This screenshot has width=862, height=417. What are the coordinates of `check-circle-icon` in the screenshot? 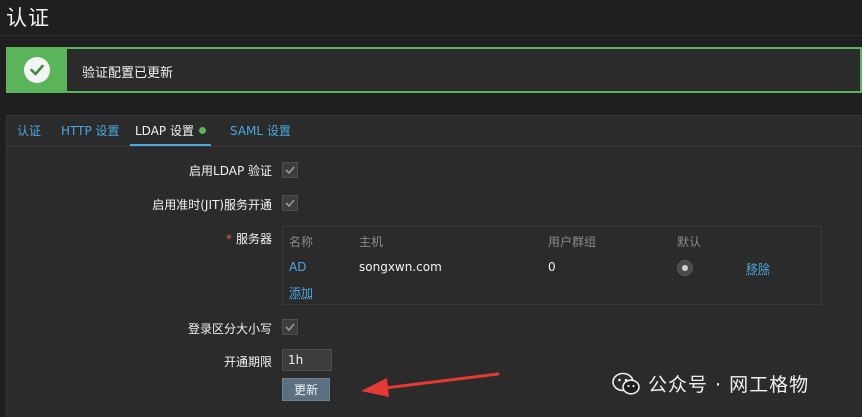 It's located at (36, 70).